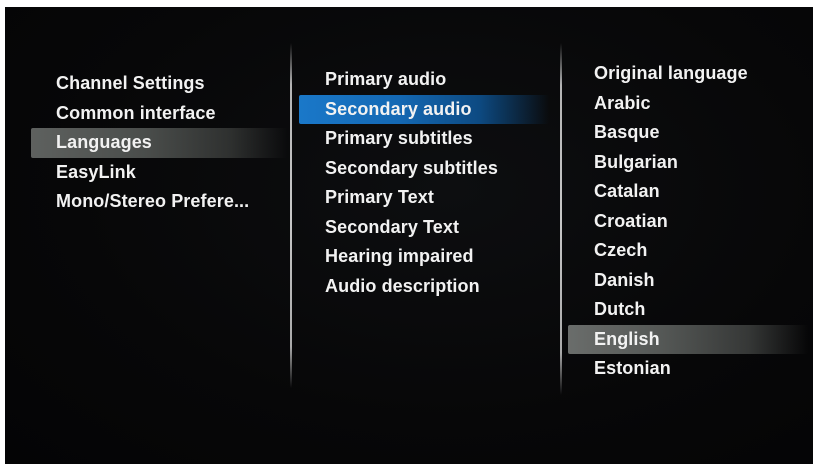 This screenshot has height=464, width=815. Describe the element at coordinates (688, 163) in the screenshot. I see `language-bulgarian: Bulgarian` at that location.